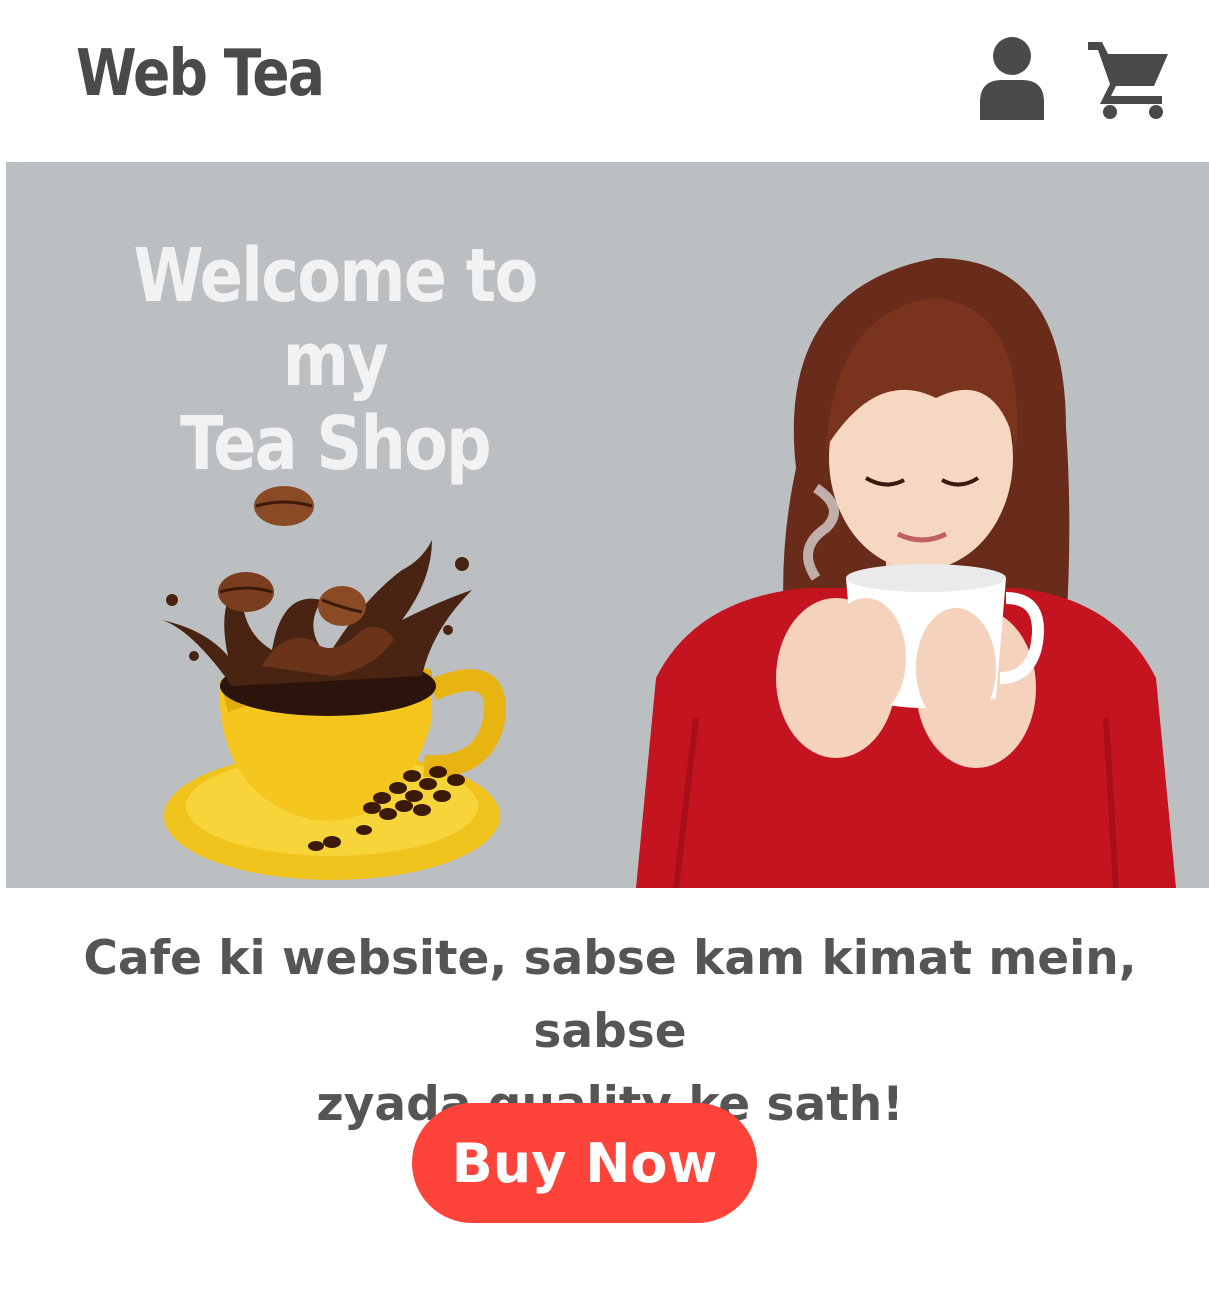 This screenshot has height=1292, width=1209. What do you see at coordinates (334, 683) in the screenshot?
I see `coffee-cup-image` at bounding box center [334, 683].